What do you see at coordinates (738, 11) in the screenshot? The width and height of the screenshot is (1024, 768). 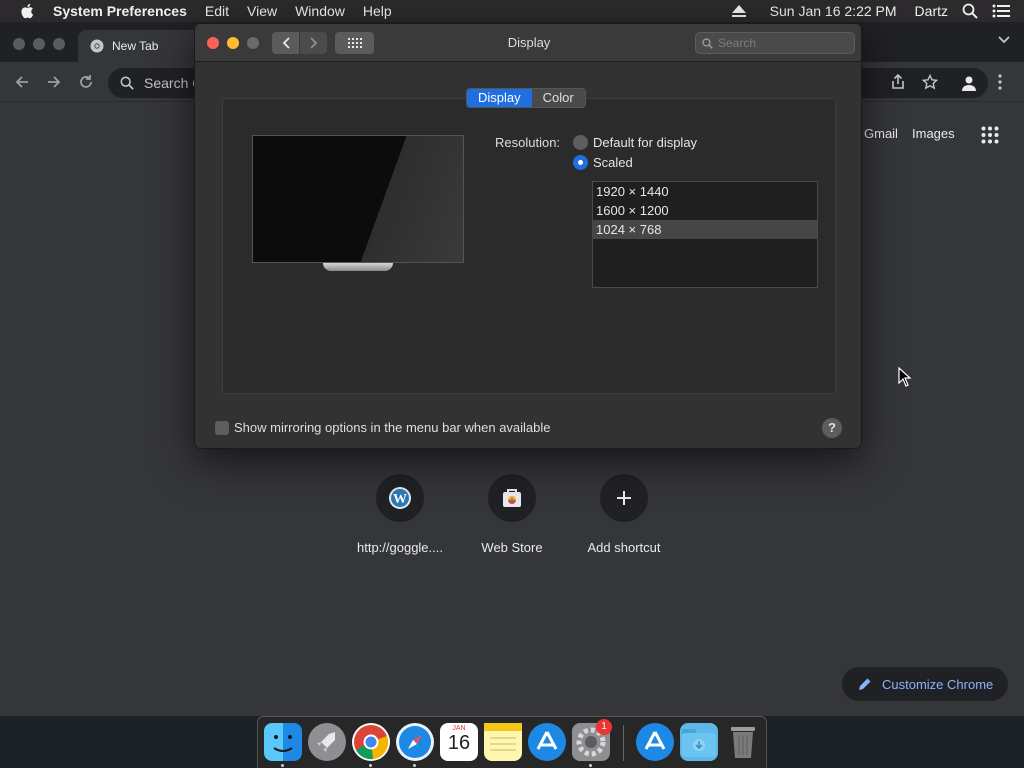 I see `eject-icon` at bounding box center [738, 11].